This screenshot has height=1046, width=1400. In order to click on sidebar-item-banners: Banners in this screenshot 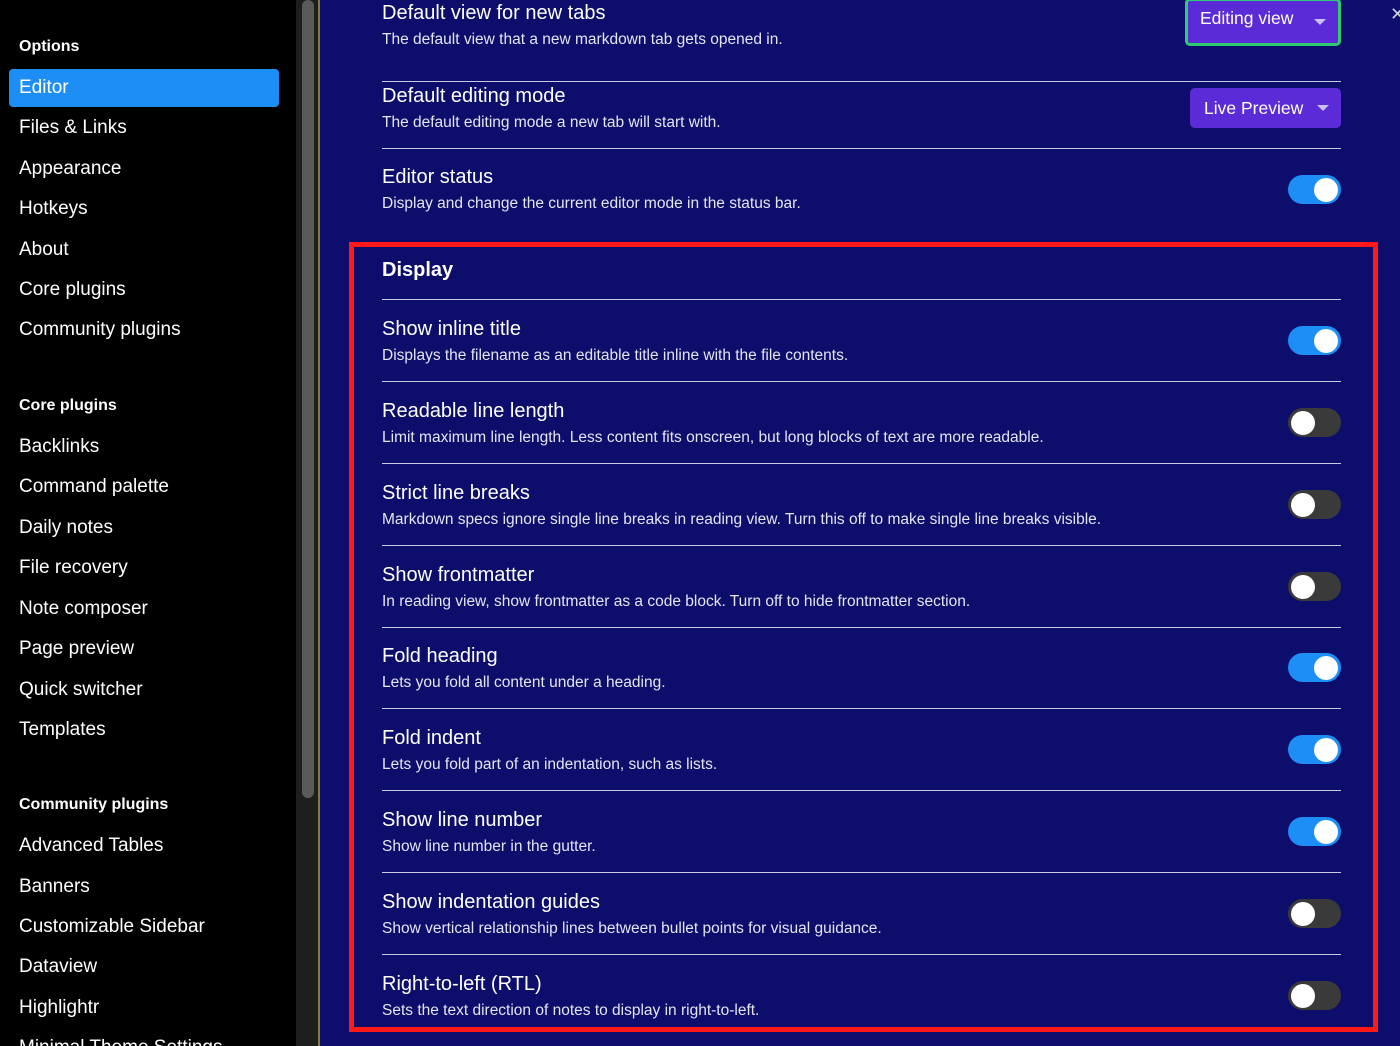, I will do `click(144, 887)`.